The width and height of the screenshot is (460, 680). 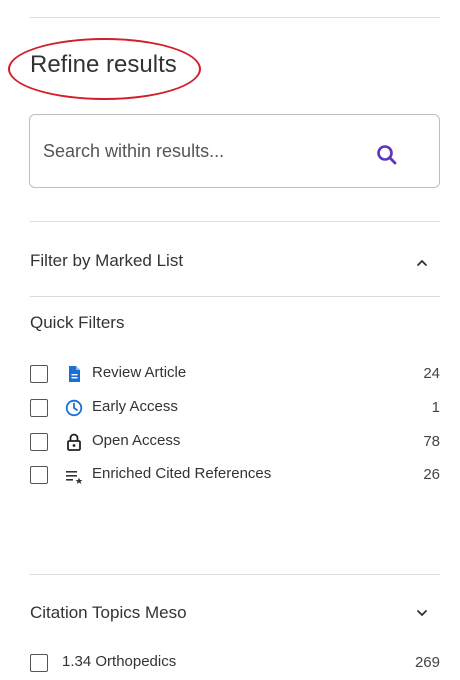 What do you see at coordinates (106, 261) in the screenshot?
I see `section-title-marked-list: Filter by Marked List` at bounding box center [106, 261].